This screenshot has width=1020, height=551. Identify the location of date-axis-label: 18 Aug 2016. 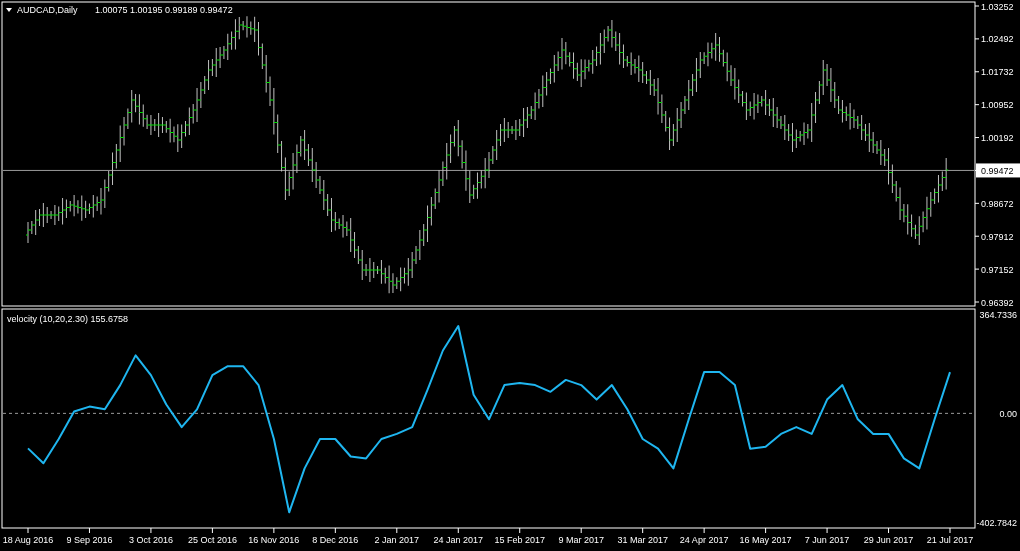
(28, 540).